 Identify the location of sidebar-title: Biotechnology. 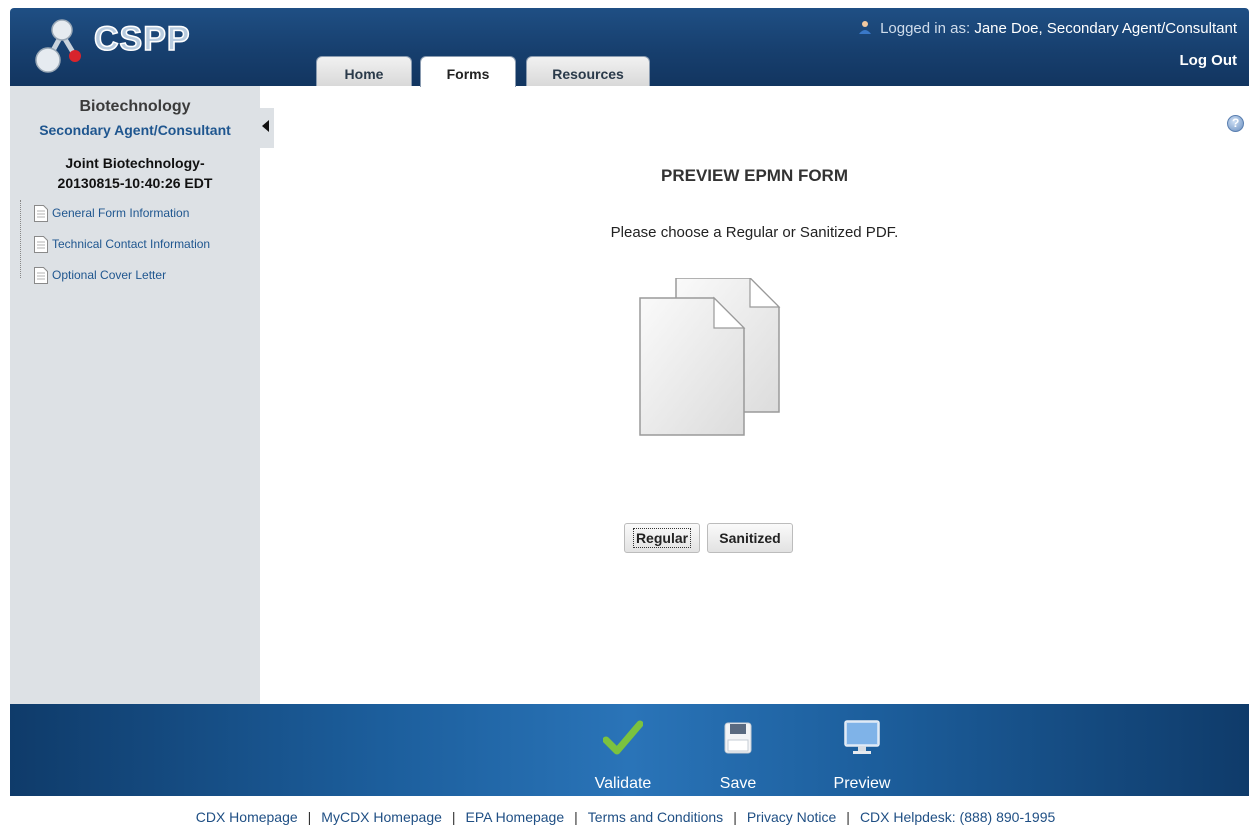
(135, 106).